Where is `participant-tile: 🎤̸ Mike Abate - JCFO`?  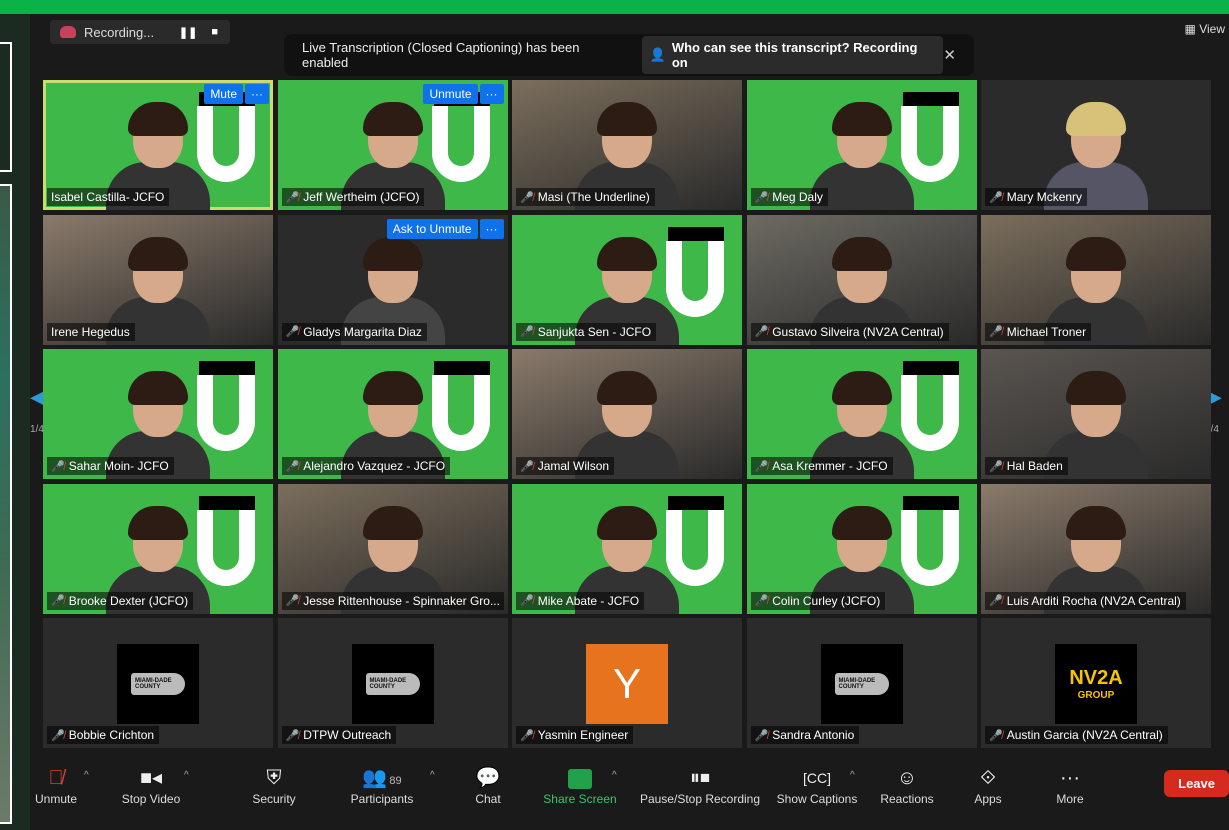 participant-tile: 🎤̸ Mike Abate - JCFO is located at coordinates (627, 548).